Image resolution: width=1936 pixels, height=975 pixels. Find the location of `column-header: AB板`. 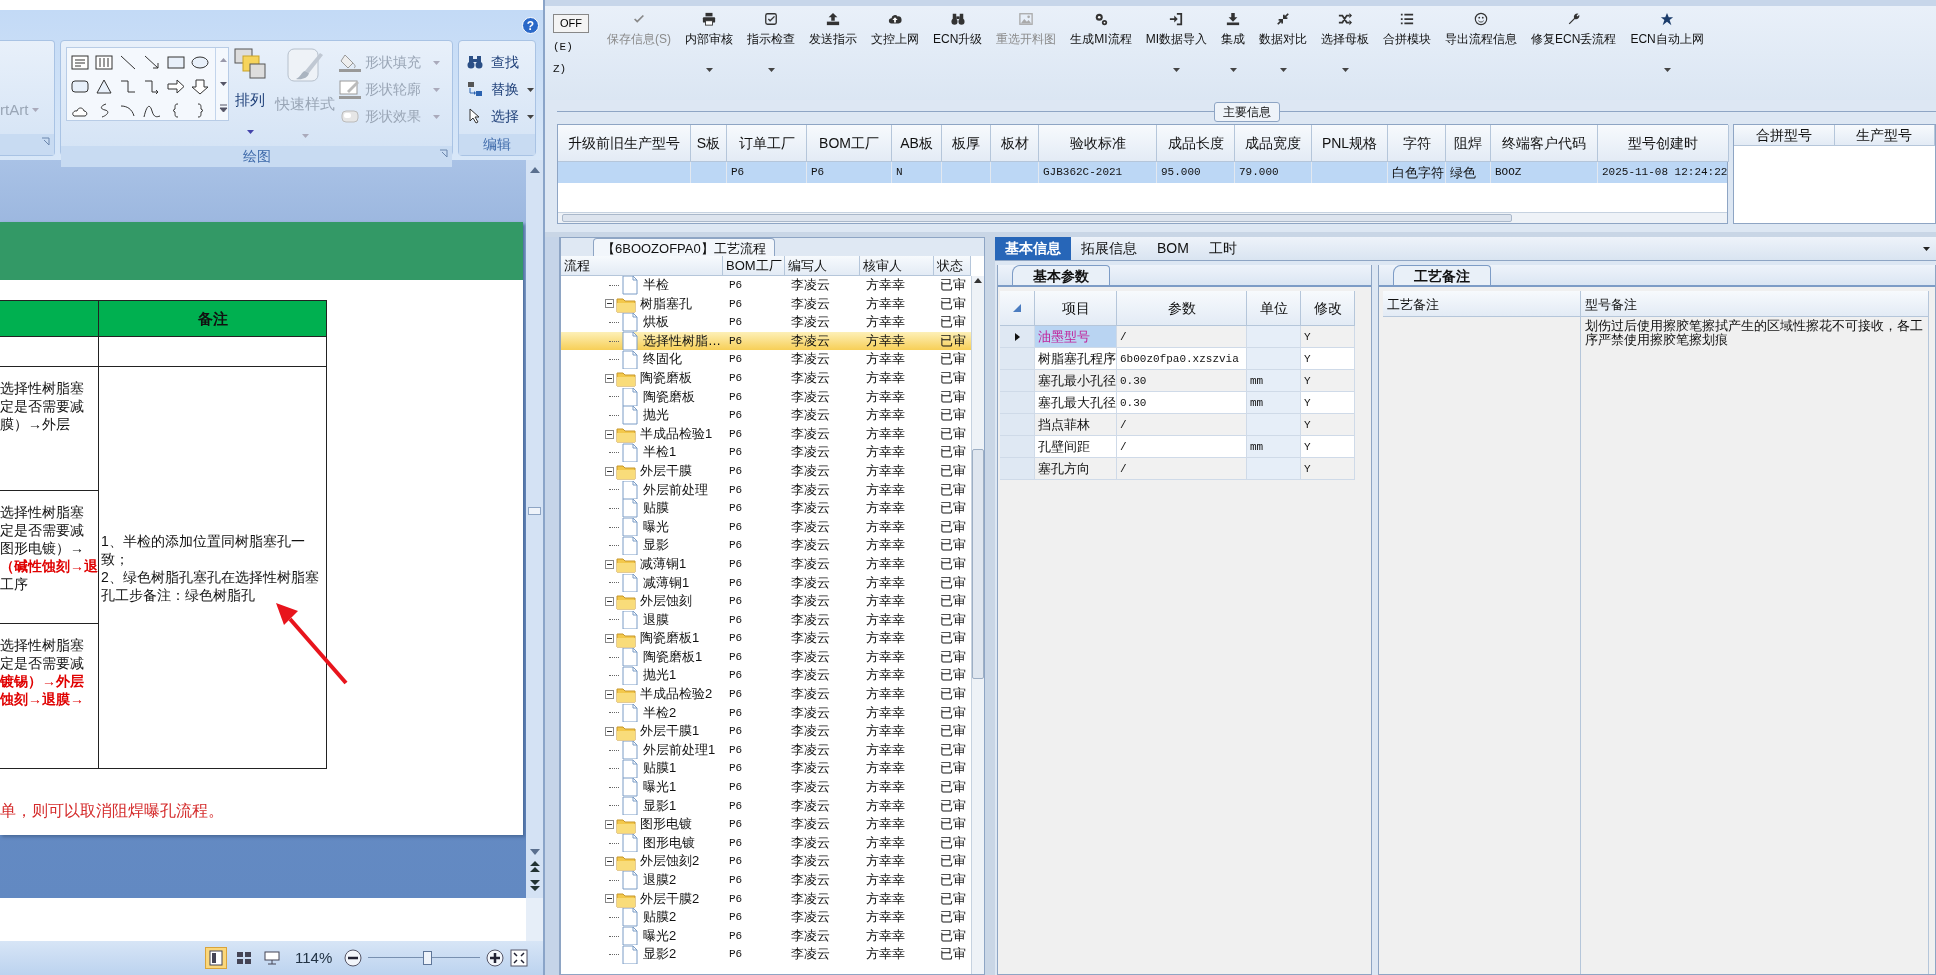

column-header: AB板 is located at coordinates (917, 143).